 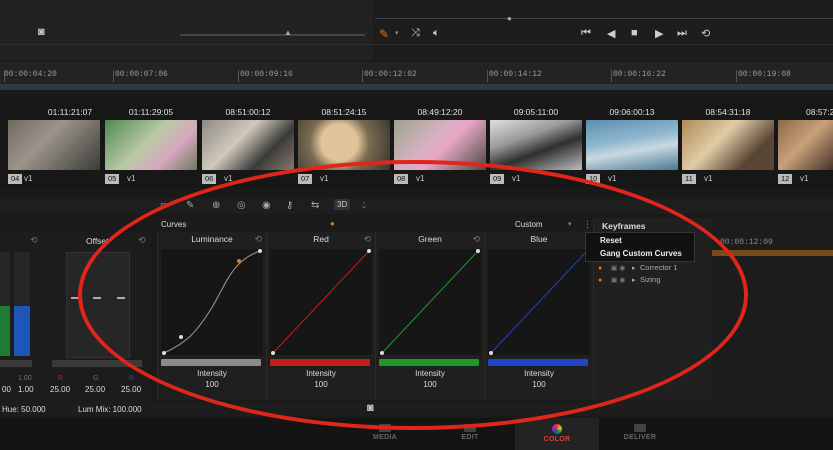 I want to click on keyframe-timecode: 00:00:12:09, so click(x=746, y=242).